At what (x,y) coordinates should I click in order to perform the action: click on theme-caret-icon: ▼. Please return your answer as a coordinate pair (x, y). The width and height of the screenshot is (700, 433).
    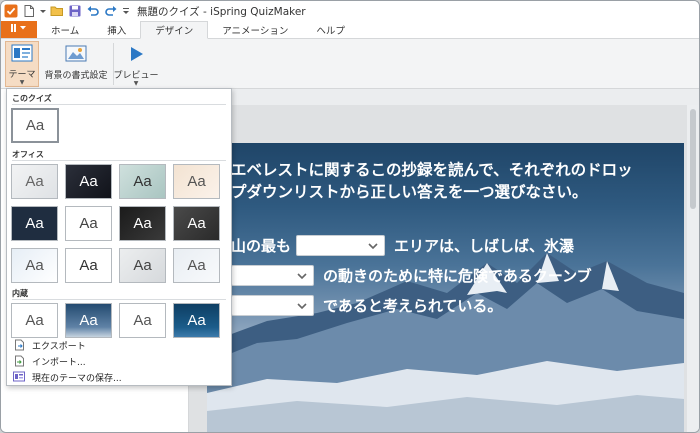
    Looking at the image, I should click on (22, 82).